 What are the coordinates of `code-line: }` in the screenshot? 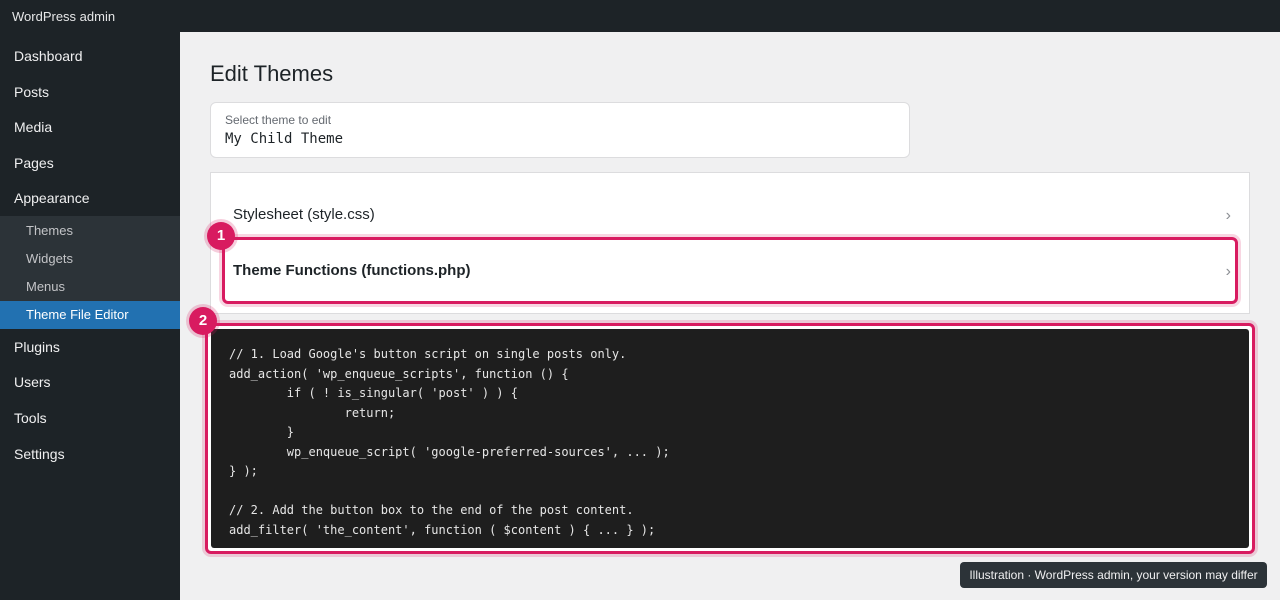 It's located at (262, 432).